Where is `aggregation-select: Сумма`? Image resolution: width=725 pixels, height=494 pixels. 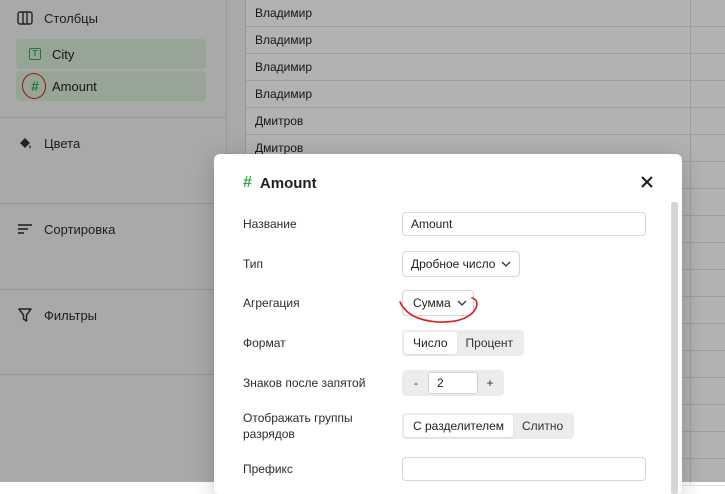 aggregation-select: Сумма is located at coordinates (438, 303).